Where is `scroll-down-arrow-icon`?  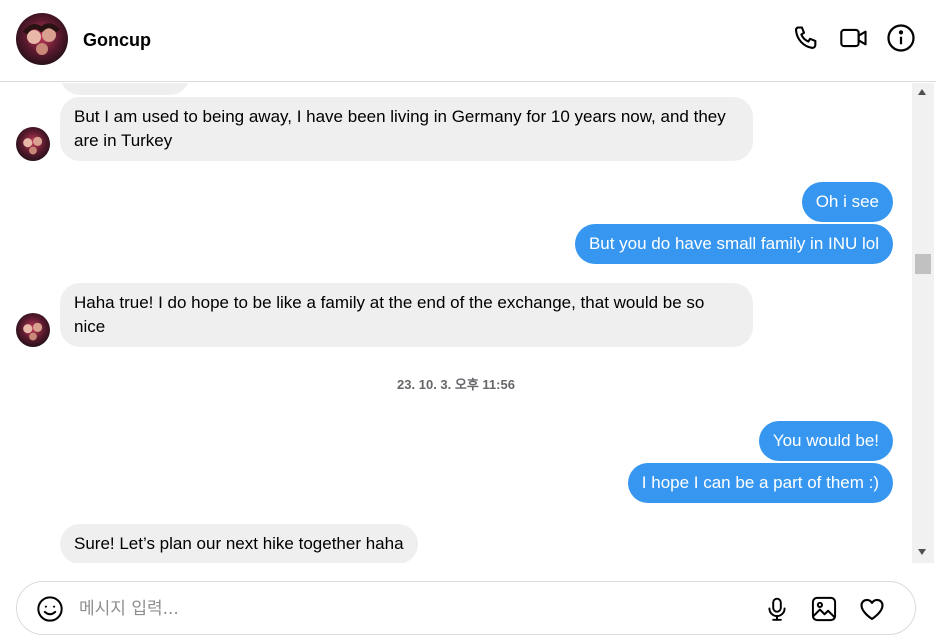
scroll-down-arrow-icon is located at coordinates (922, 552).